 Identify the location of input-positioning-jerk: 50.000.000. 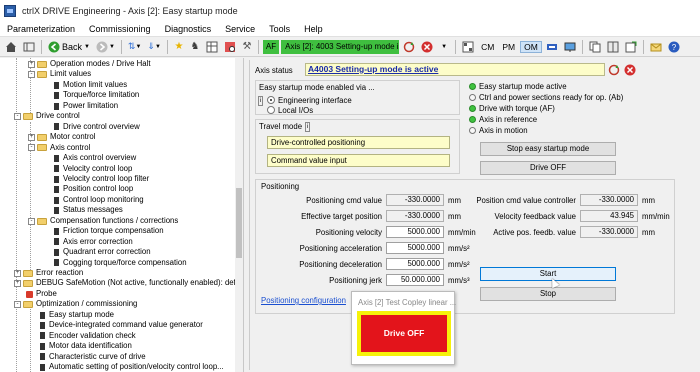
(415, 280).